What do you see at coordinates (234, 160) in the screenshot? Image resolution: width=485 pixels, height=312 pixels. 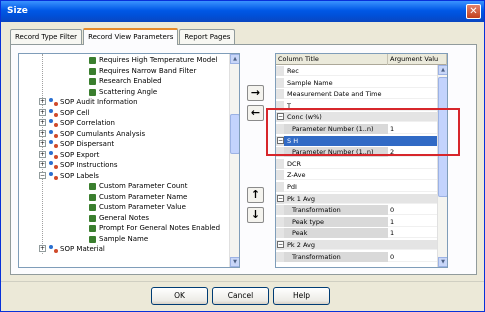 I see `tree-vertical-scrollbar: ▲ ▼` at bounding box center [234, 160].